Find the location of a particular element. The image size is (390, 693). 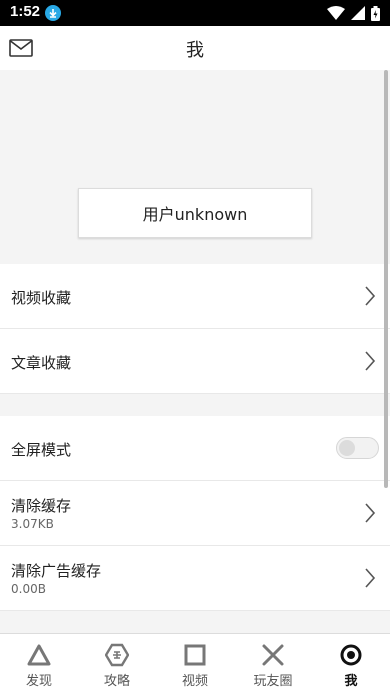

fullscreen-mode-label: 全屏模式 is located at coordinates (41, 450).